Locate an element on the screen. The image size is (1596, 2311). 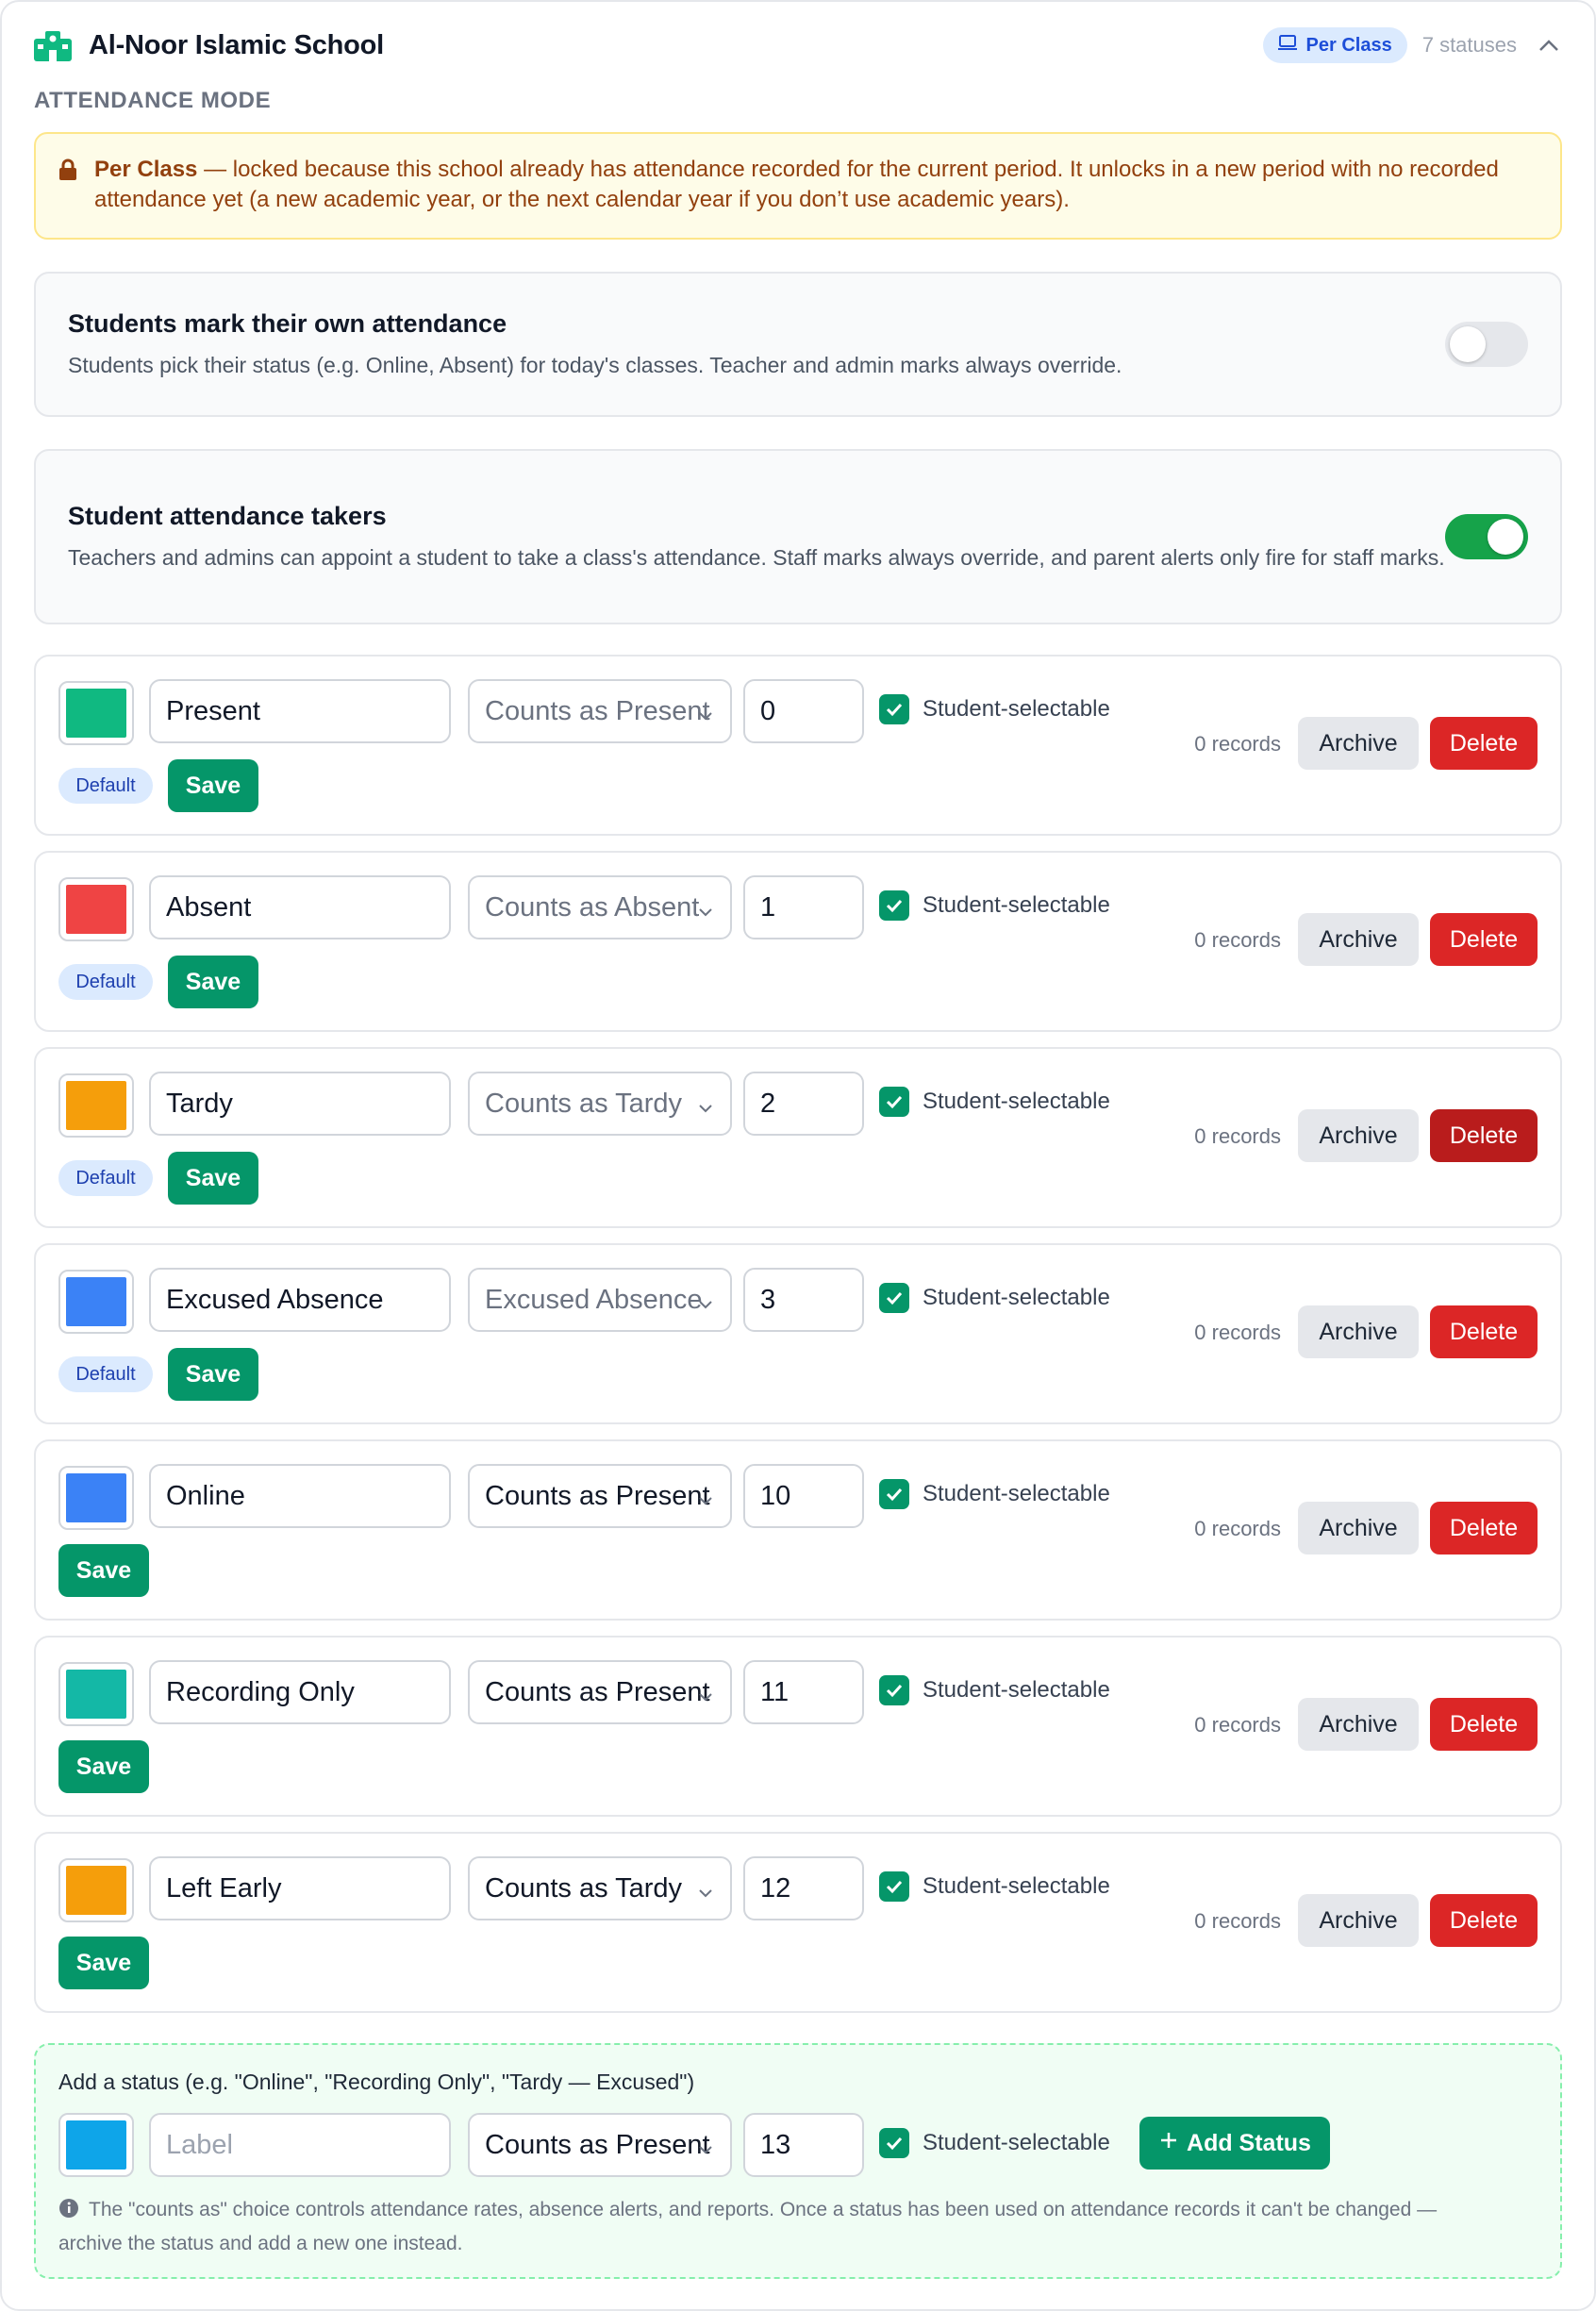
status-label-input: Present is located at coordinates (300, 711).